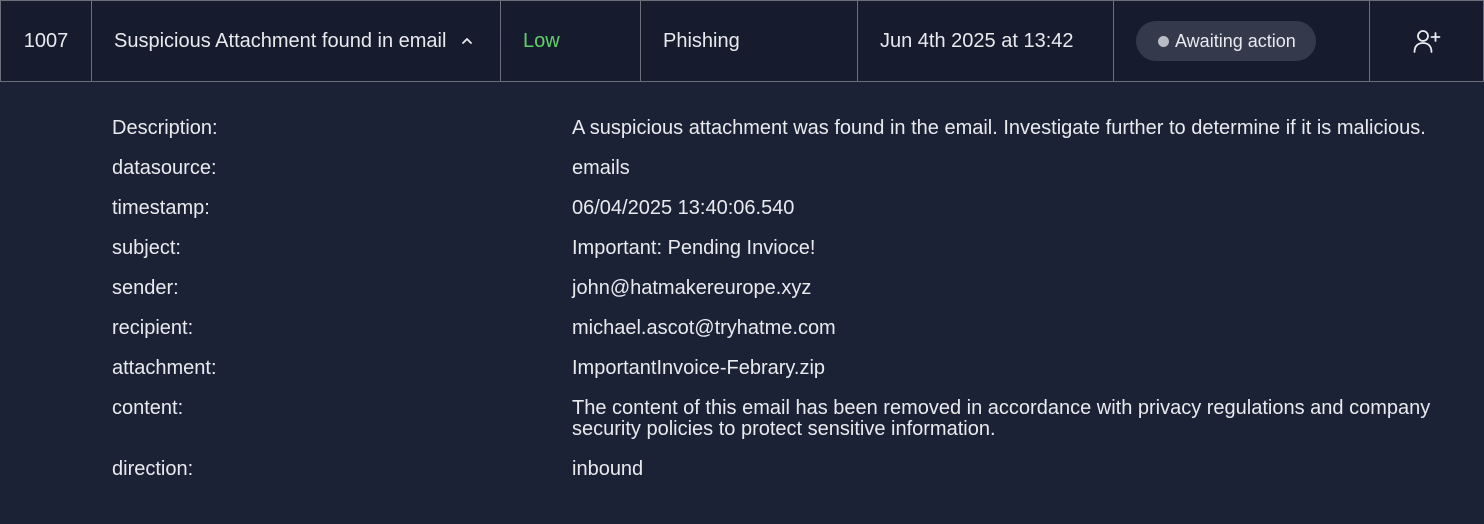 This screenshot has width=1484, height=524. I want to click on detail-value: Important: Pending Invioce!, so click(694, 248).